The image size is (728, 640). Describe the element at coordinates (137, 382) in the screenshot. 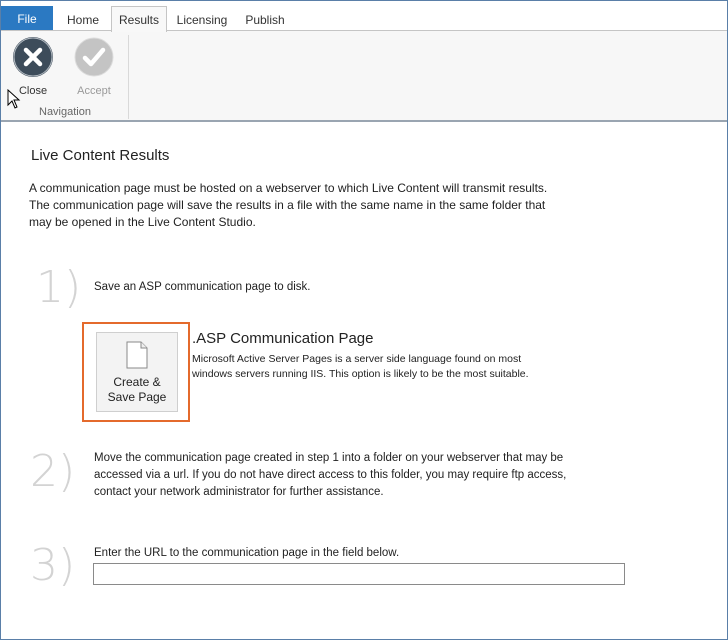

I see `button-label-line: Create &` at that location.